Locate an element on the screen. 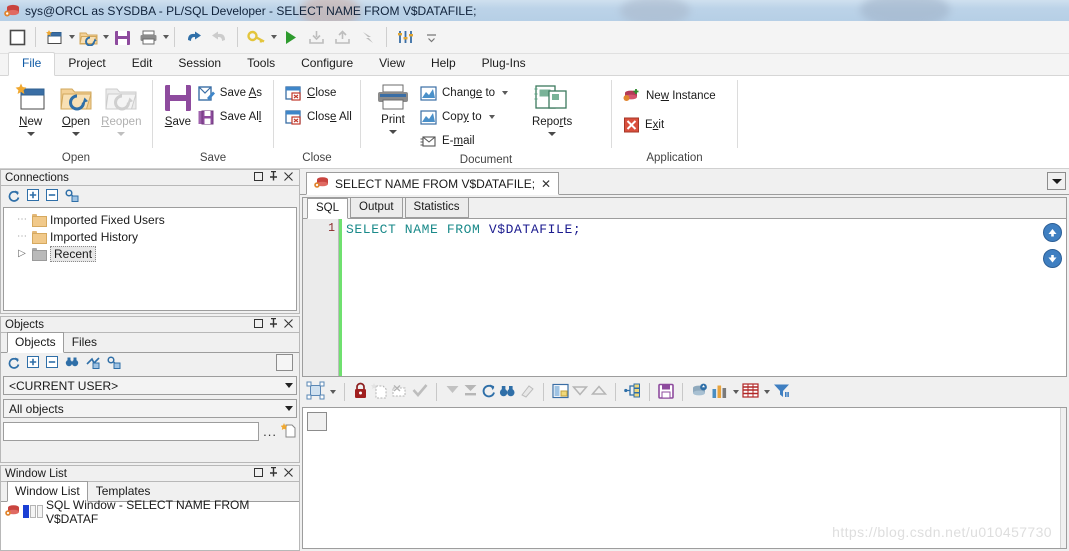 The width and height of the screenshot is (1069, 551). menu-tab-file: File is located at coordinates (32, 64).